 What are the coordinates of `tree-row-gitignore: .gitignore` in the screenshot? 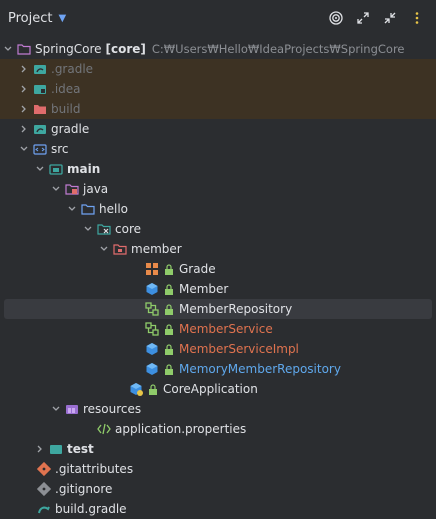 It's located at (218, 489).